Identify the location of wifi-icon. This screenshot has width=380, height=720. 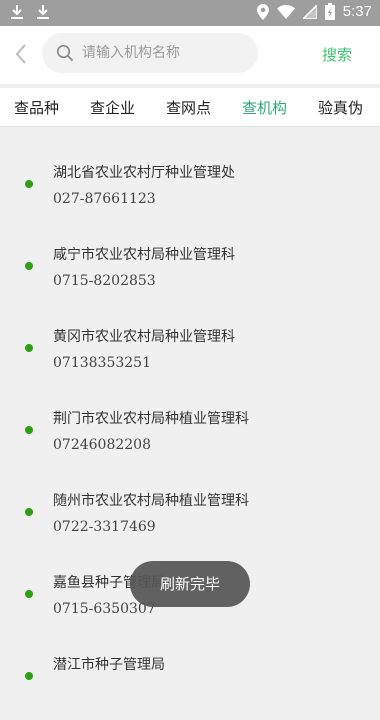
(285, 11).